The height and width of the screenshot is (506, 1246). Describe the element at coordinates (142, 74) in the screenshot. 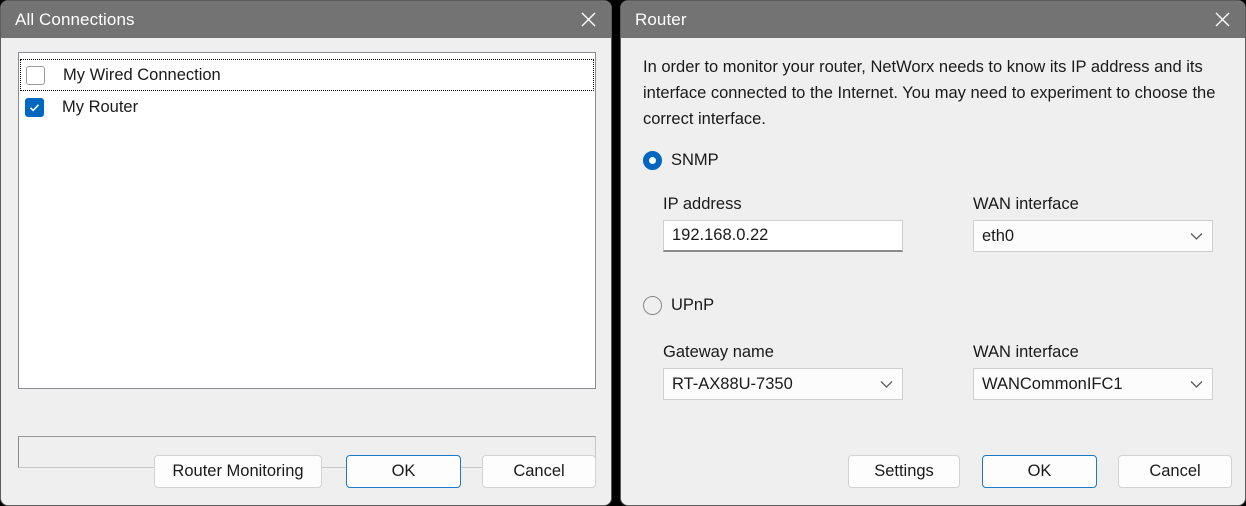

I see `list-item-label: My Wired Connection` at that location.